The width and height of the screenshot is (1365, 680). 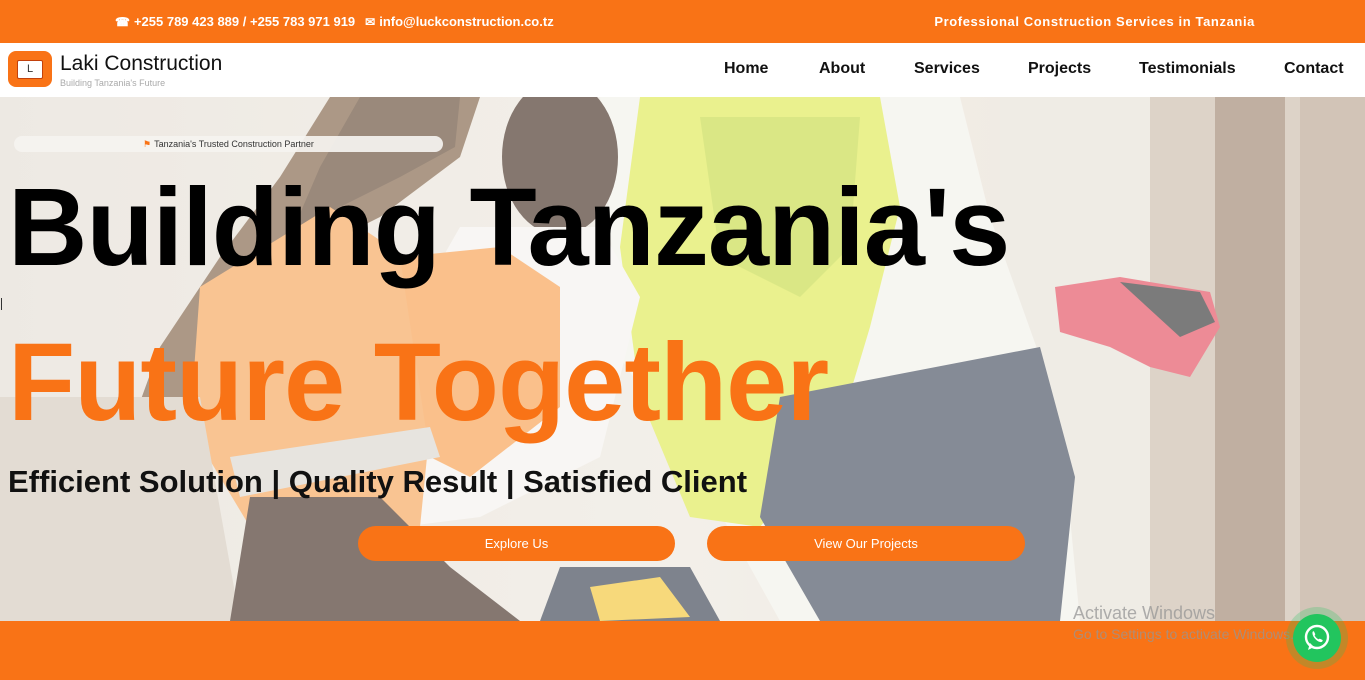 What do you see at coordinates (1314, 69) in the screenshot?
I see `nav-contact: Contact` at bounding box center [1314, 69].